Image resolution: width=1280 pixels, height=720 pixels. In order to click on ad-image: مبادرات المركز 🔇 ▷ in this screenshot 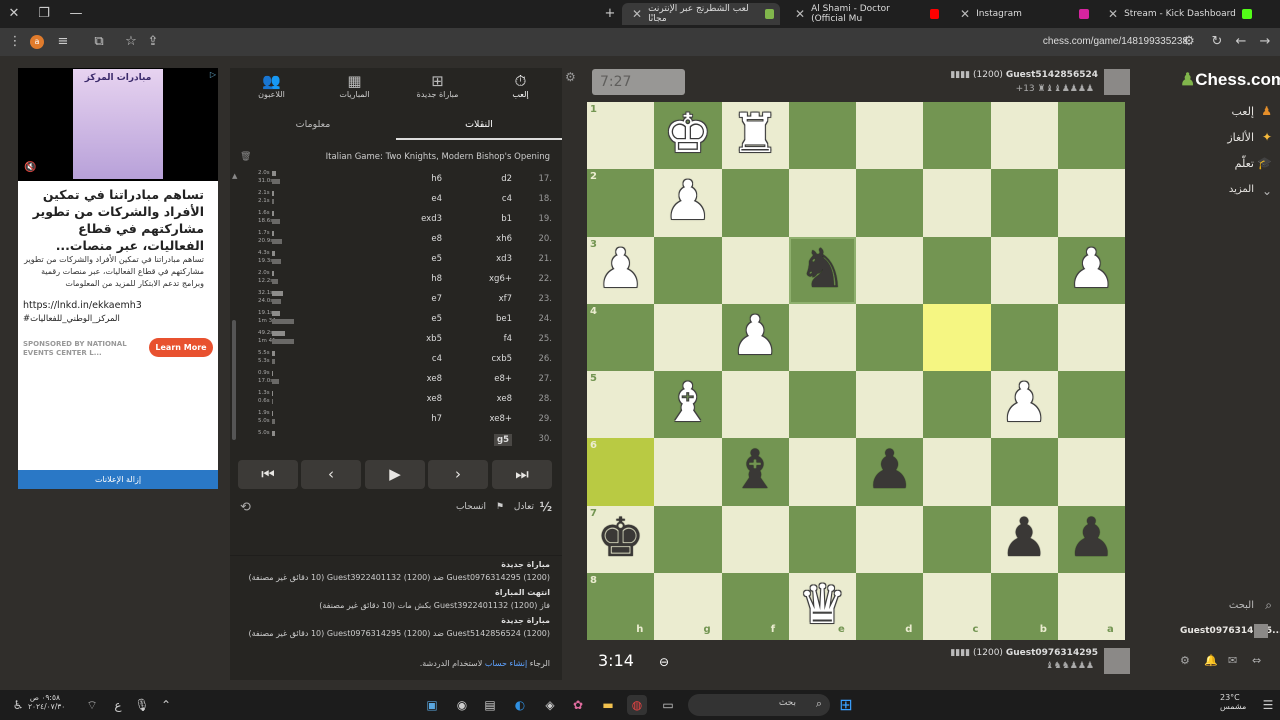, I will do `click(118, 124)`.